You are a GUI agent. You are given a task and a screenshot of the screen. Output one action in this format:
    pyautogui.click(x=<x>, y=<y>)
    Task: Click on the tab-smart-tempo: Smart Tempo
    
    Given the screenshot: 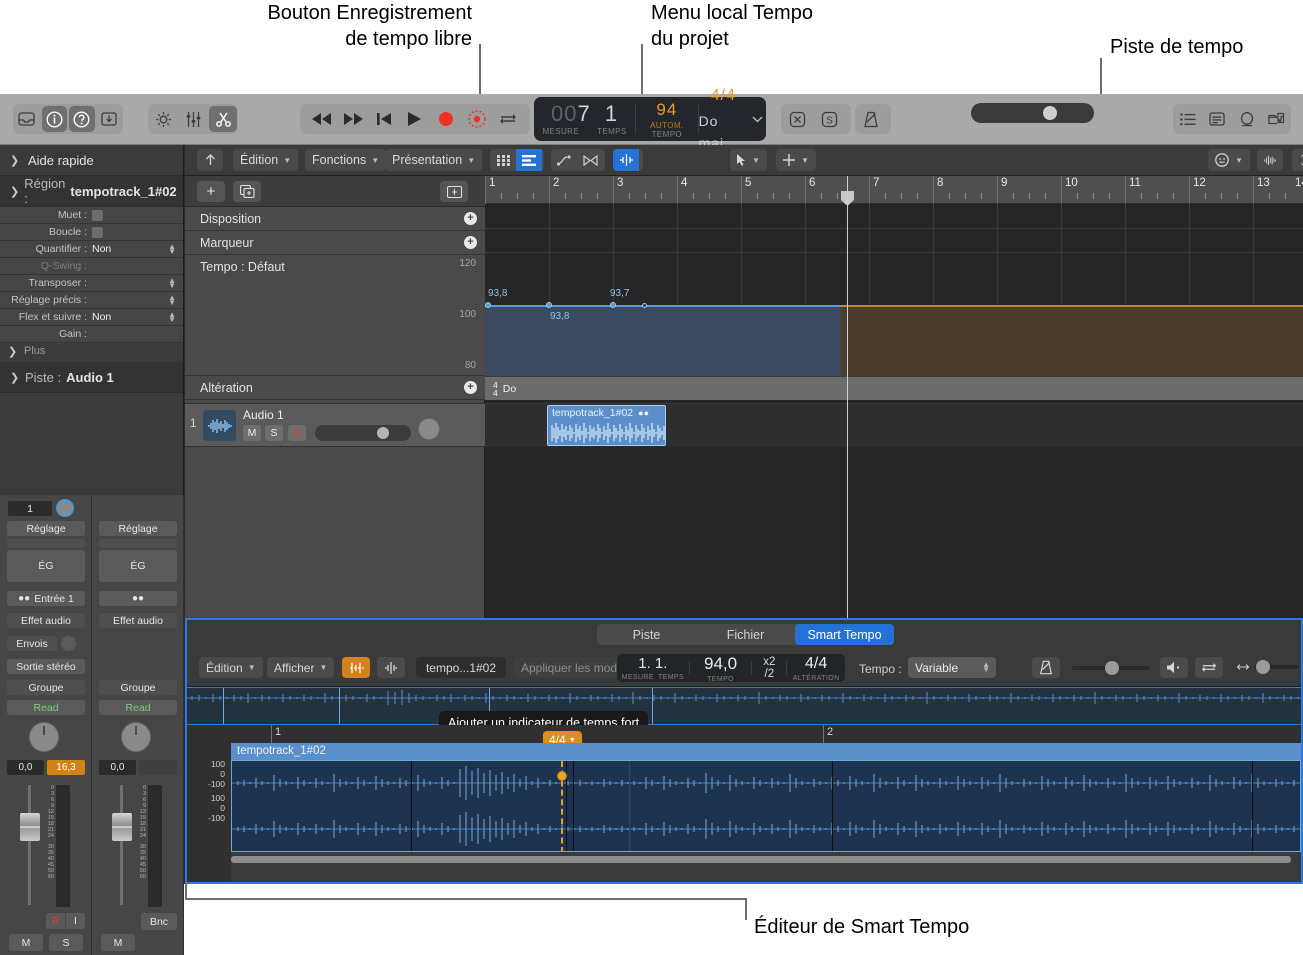 What is the action you would take?
    pyautogui.click(x=844, y=634)
    